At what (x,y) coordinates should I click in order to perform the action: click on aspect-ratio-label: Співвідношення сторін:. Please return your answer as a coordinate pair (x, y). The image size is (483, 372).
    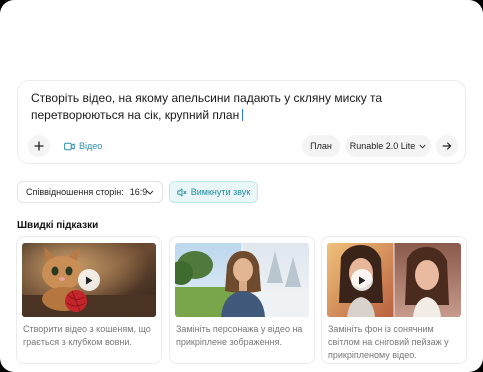
    Looking at the image, I should click on (75, 192).